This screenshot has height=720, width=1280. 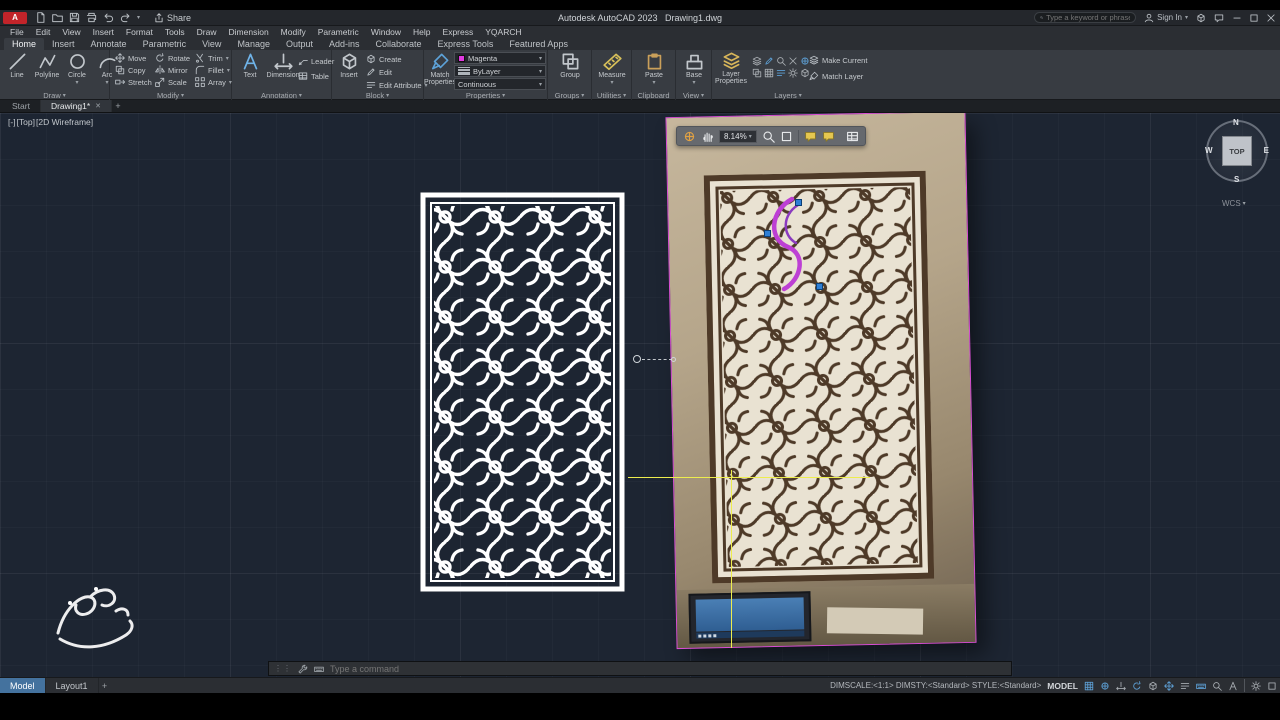 What do you see at coordinates (215, 58) in the screenshot?
I see `trim-tool: Trim ▾` at bounding box center [215, 58].